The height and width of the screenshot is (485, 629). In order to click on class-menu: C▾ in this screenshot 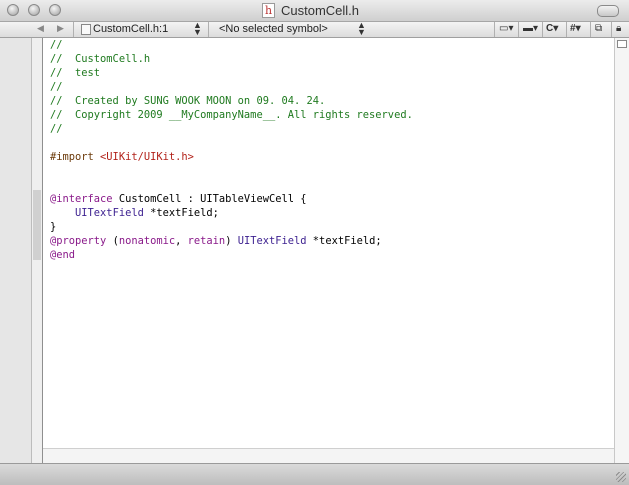, I will do `click(554, 29)`.